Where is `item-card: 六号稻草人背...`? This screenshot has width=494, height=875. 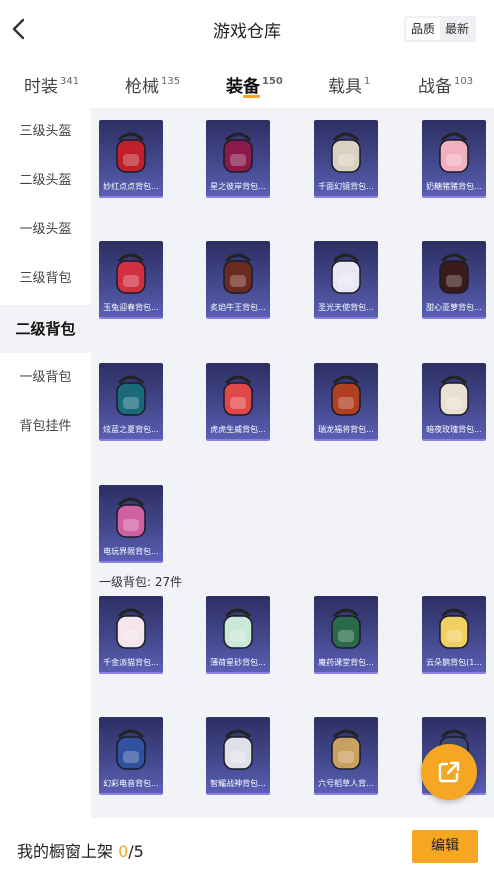
item-card: 六号稻草人背... is located at coordinates (346, 756).